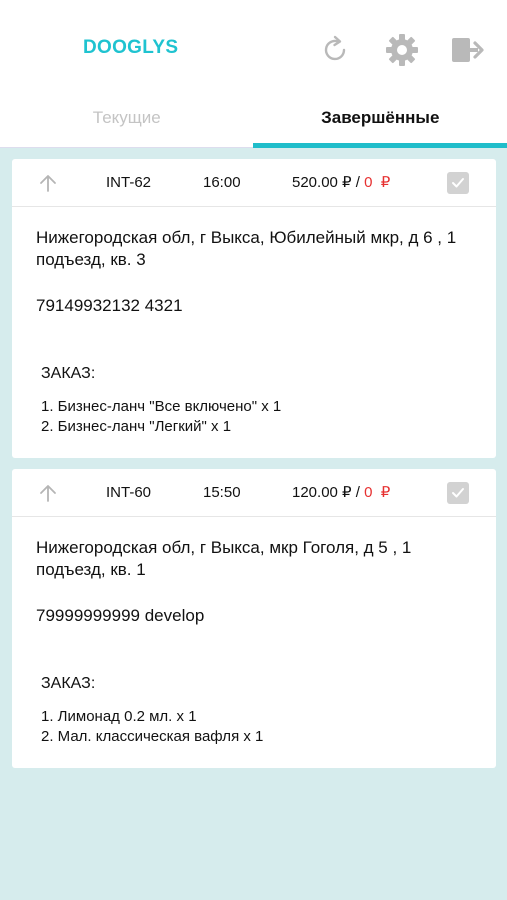 The image size is (507, 900). What do you see at coordinates (161, 406) in the screenshot?
I see `order-item: 1. Бизнес-ланч "Все включено" x 1` at bounding box center [161, 406].